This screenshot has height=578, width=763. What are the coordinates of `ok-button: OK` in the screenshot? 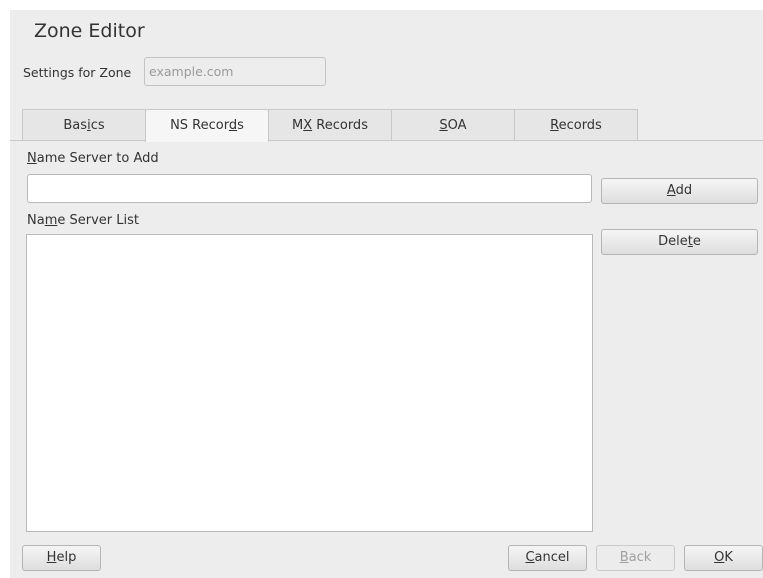 It's located at (723, 558).